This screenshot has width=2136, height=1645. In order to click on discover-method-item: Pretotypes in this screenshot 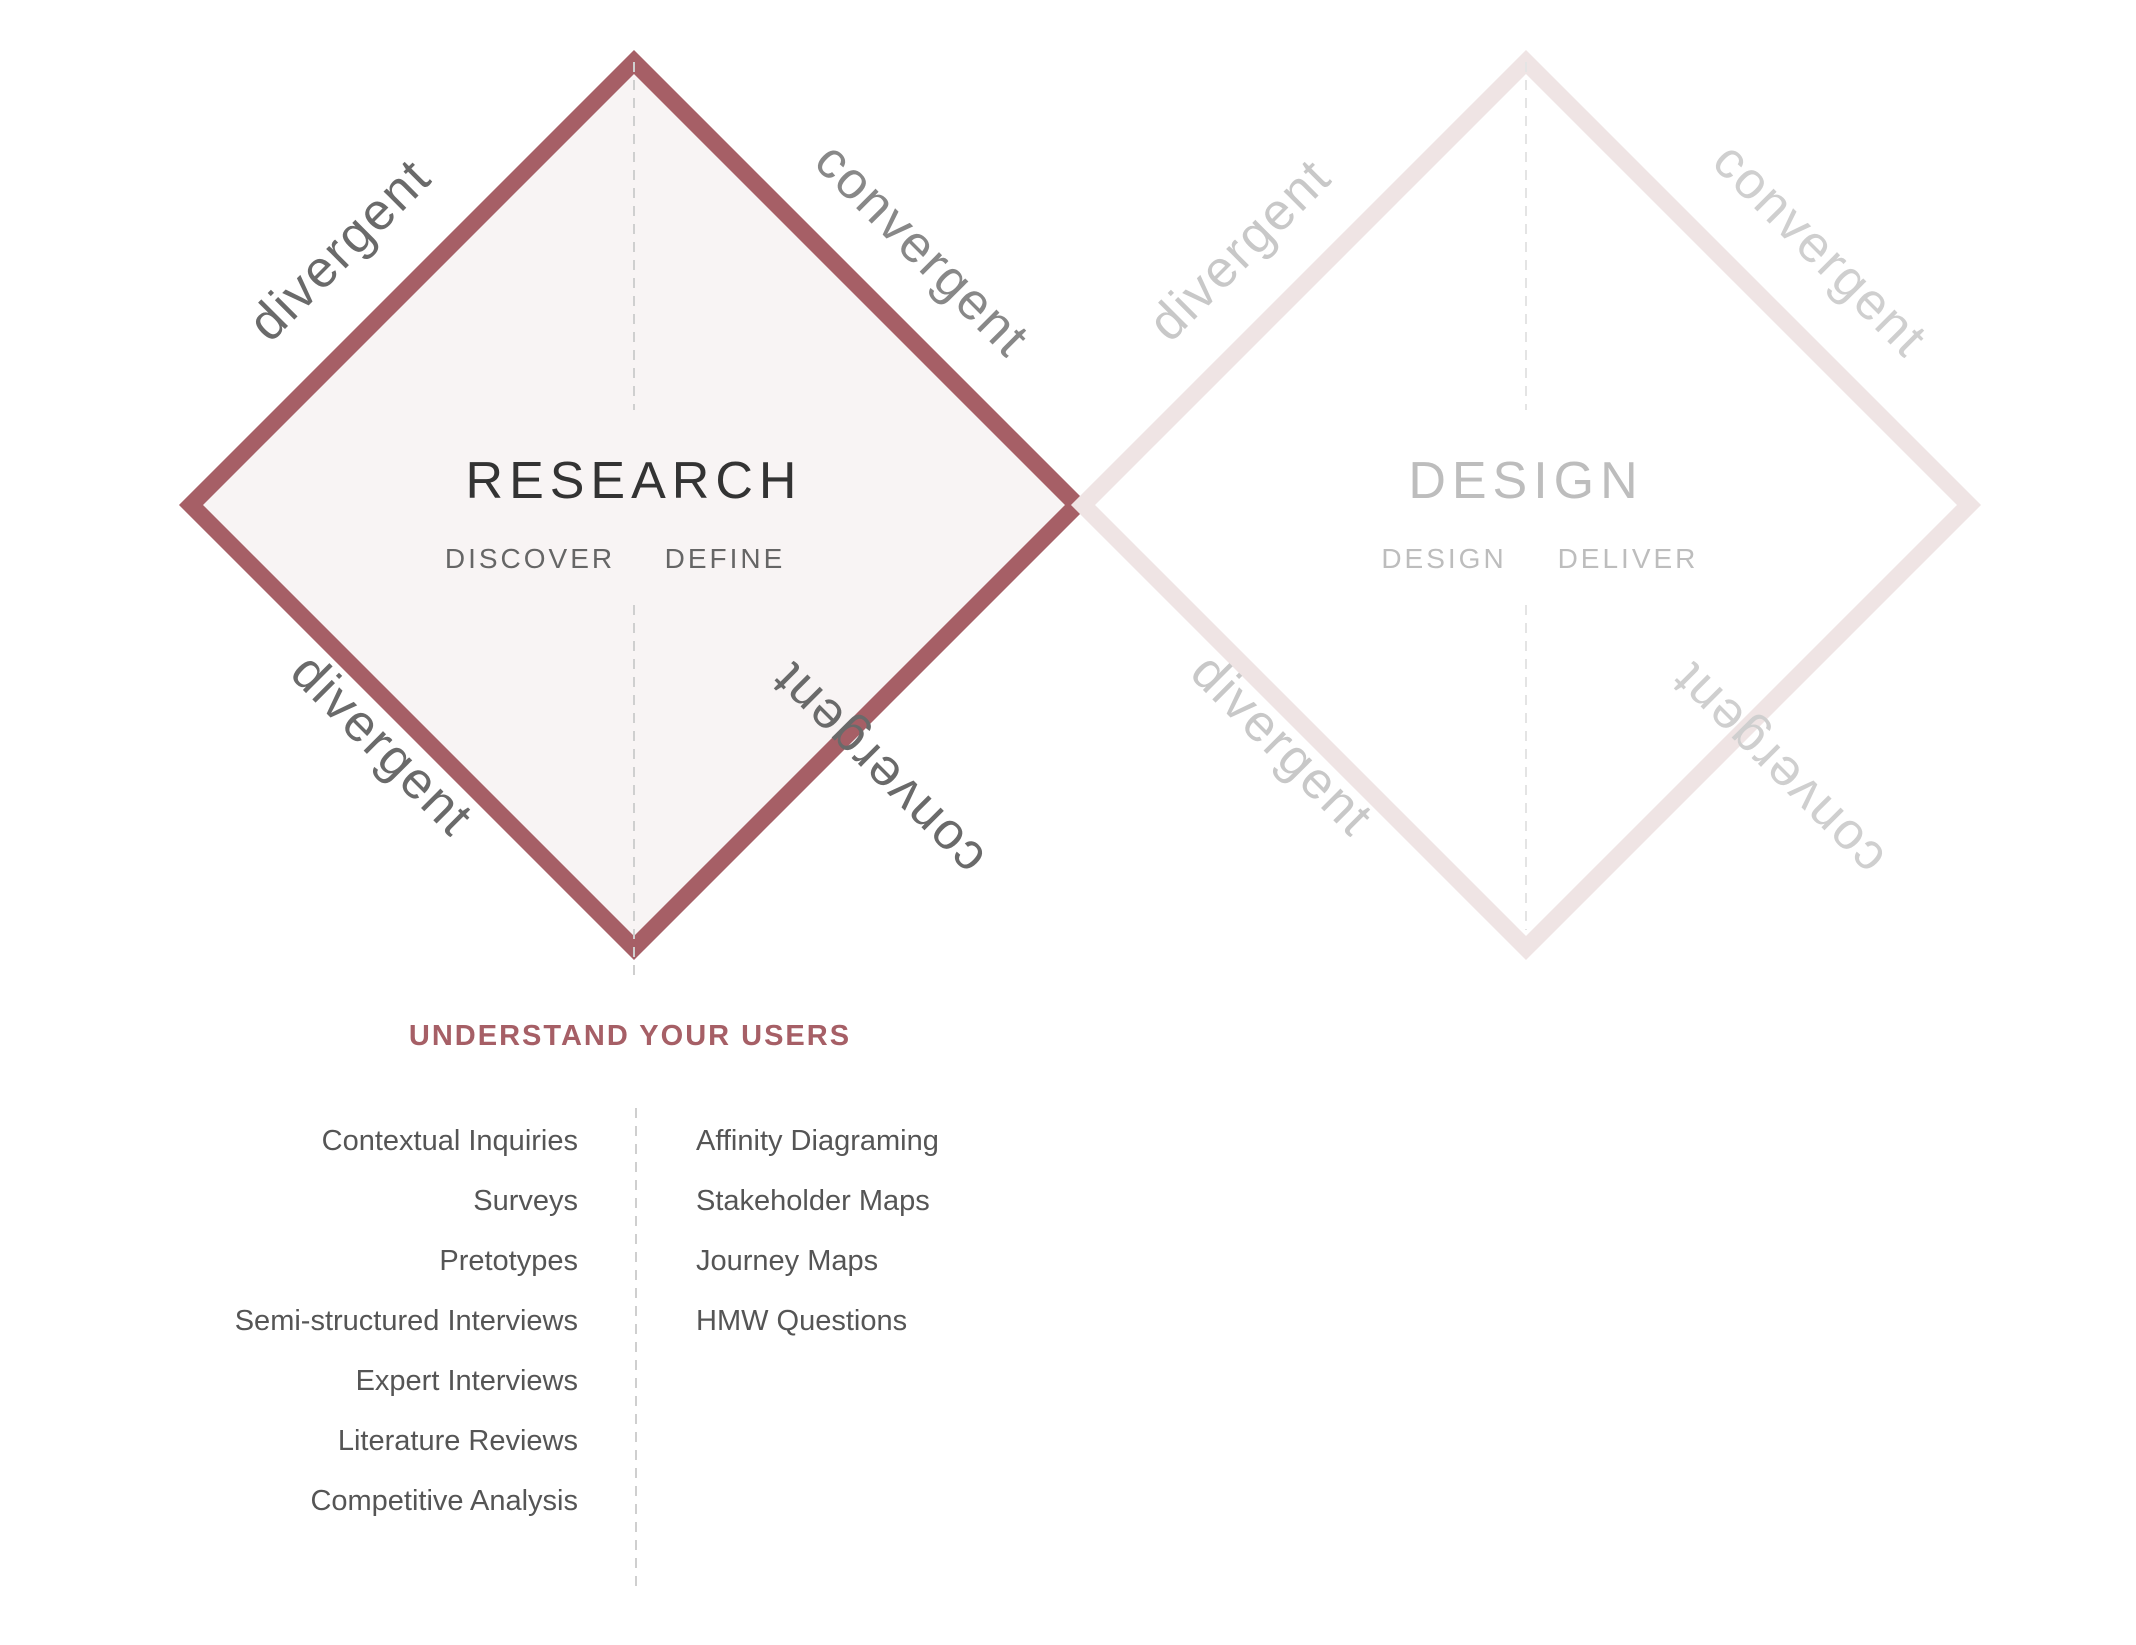, I will do `click(508, 1261)`.